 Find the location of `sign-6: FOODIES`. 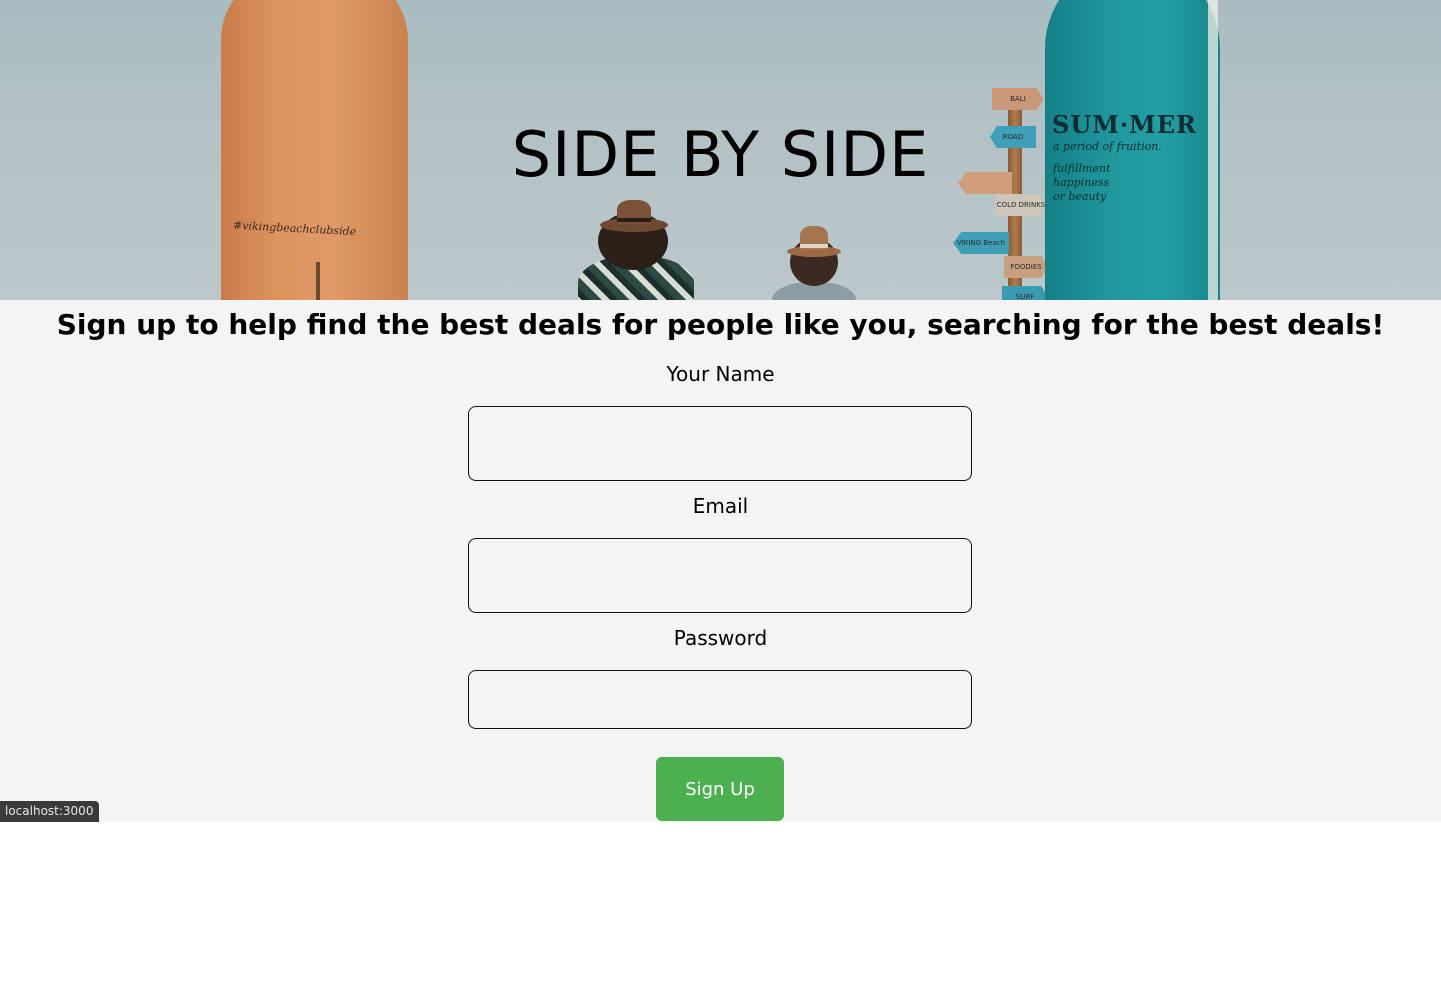

sign-6: FOODIES is located at coordinates (1026, 267).